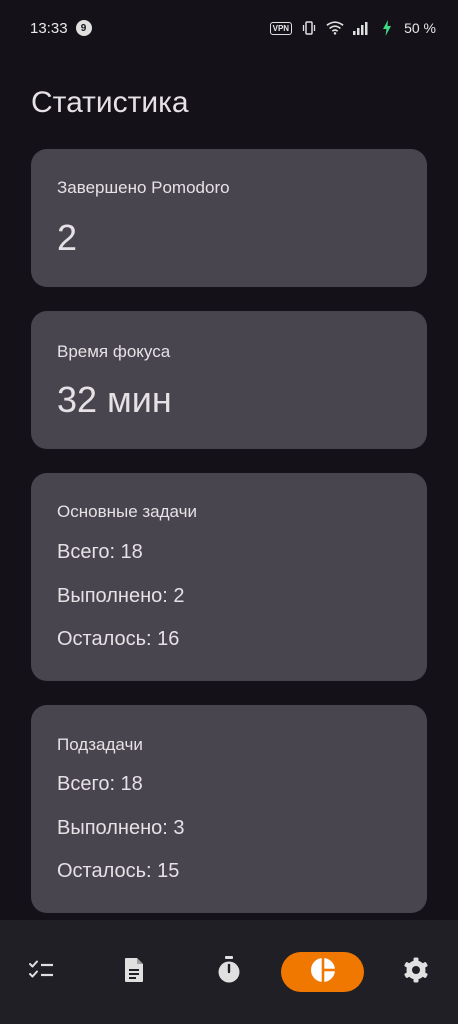 The height and width of the screenshot is (1024, 458). I want to click on status-bar: 13:33 9 VPN 50 %, so click(229, 28).